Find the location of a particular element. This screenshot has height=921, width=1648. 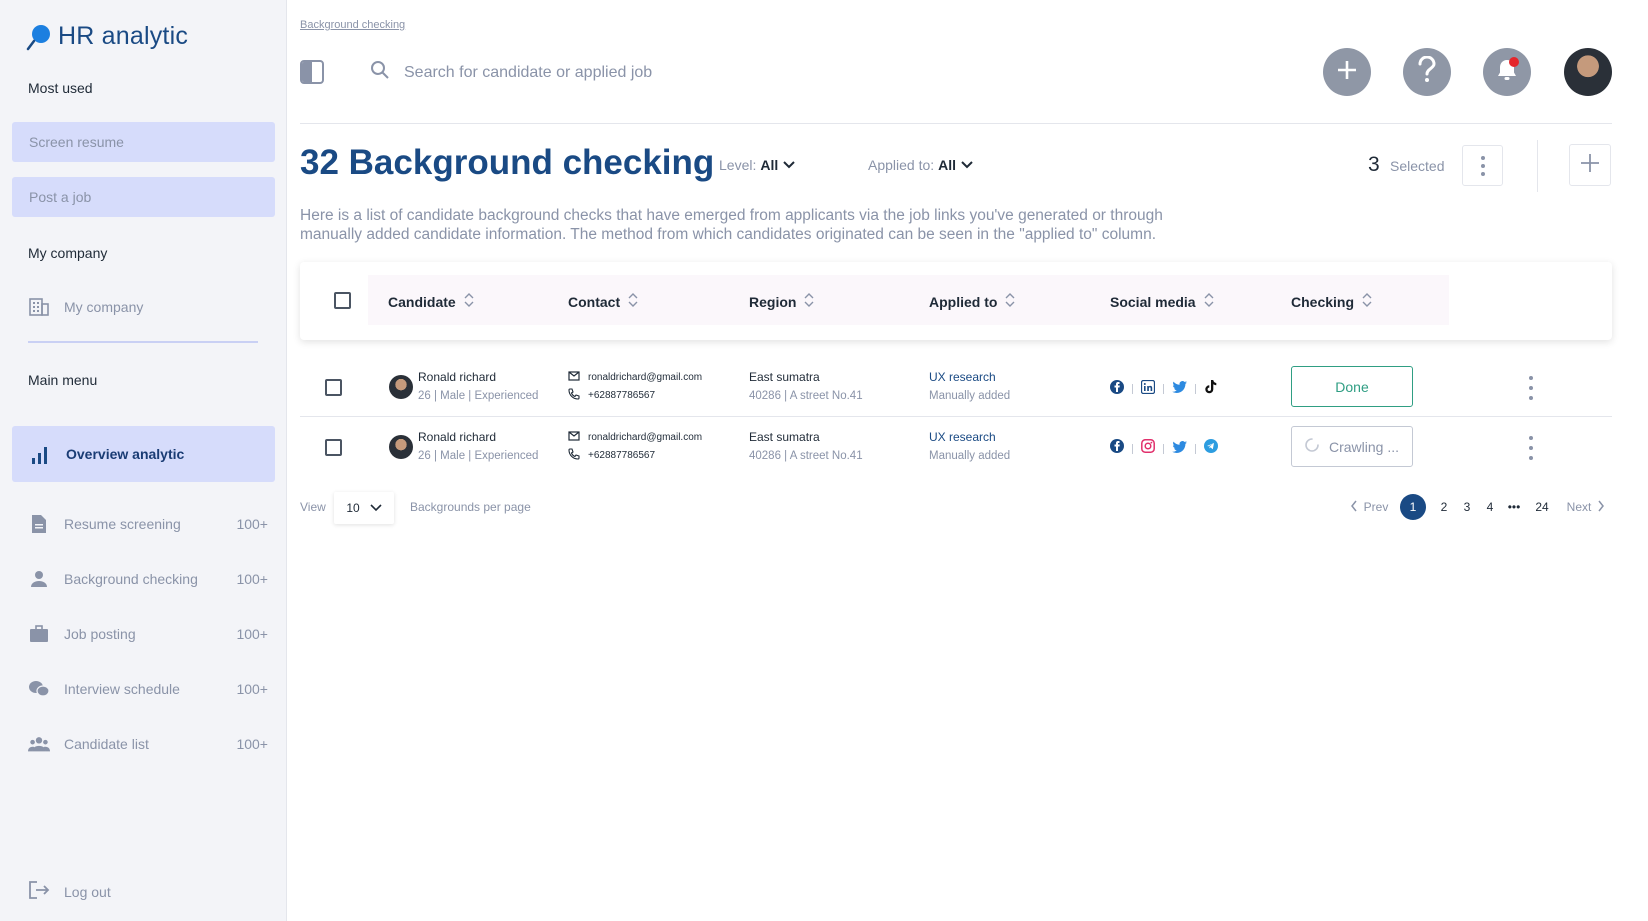

row-divider is located at coordinates (956, 416).